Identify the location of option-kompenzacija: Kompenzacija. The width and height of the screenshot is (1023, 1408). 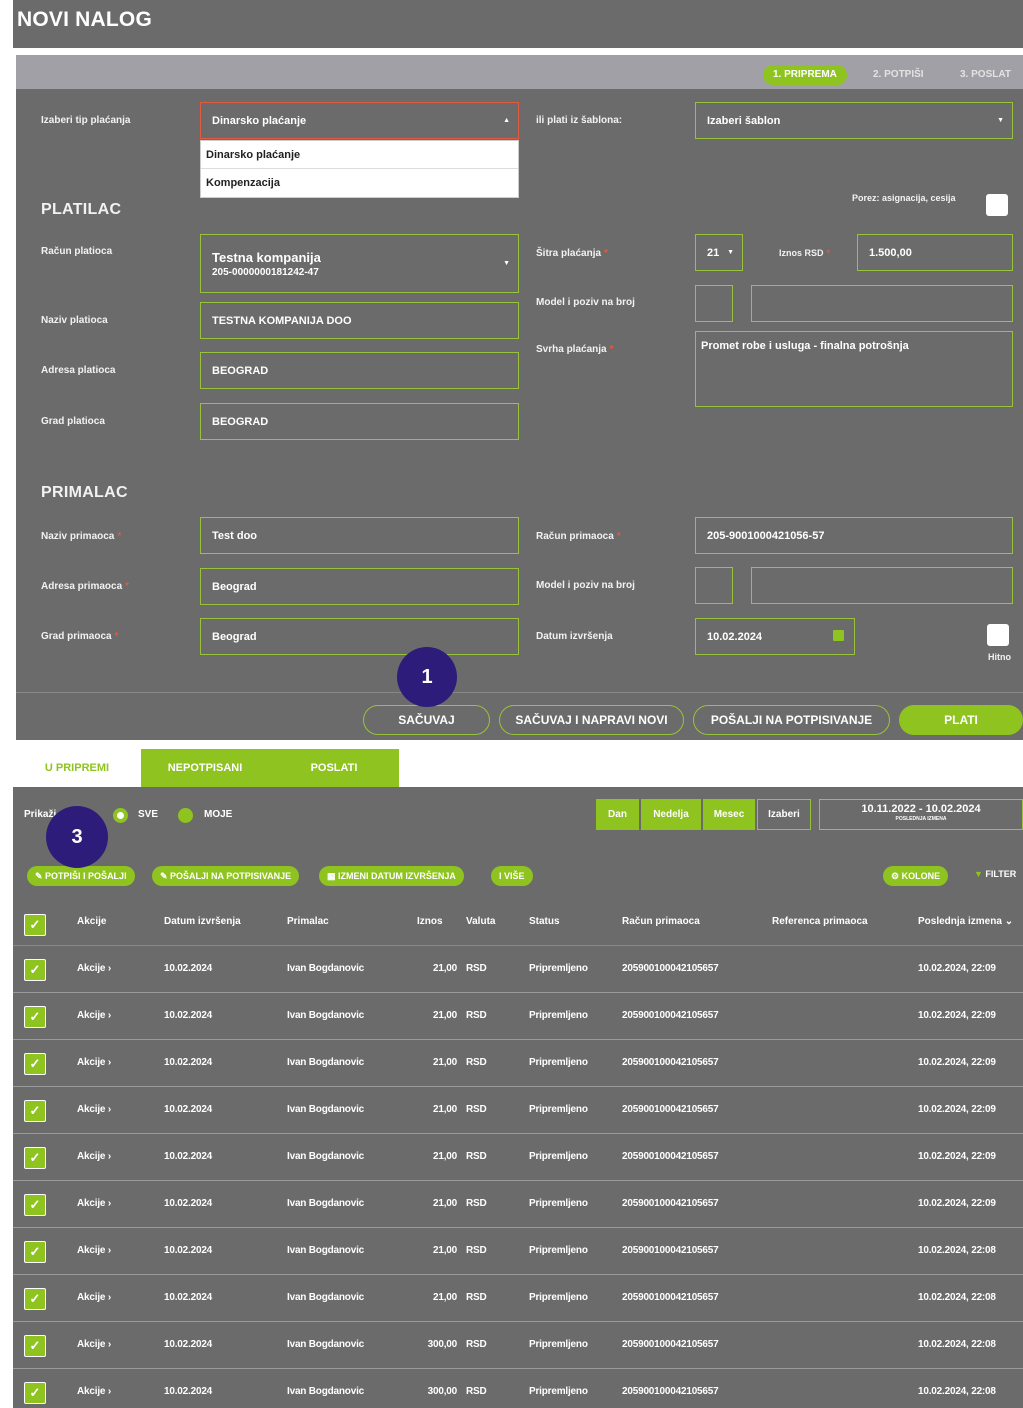
(359, 183).